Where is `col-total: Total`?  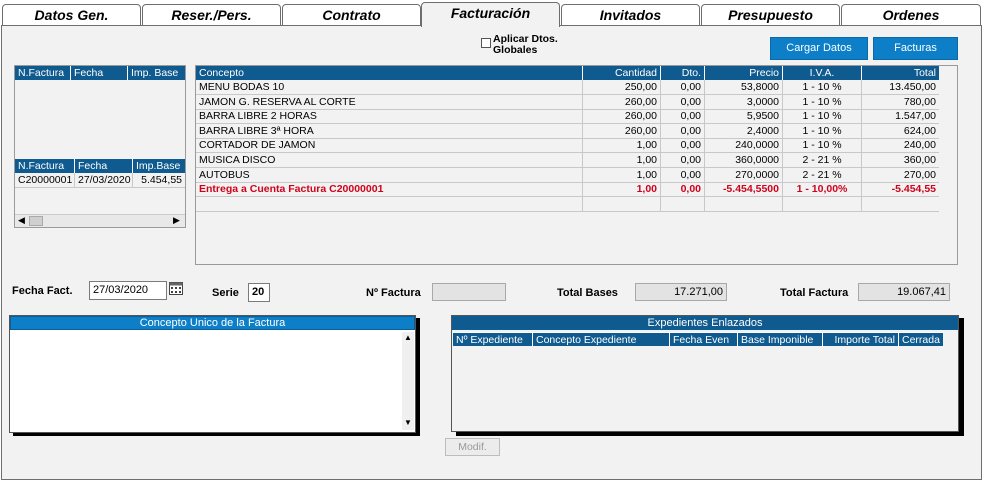
col-total: Total is located at coordinates (924, 73).